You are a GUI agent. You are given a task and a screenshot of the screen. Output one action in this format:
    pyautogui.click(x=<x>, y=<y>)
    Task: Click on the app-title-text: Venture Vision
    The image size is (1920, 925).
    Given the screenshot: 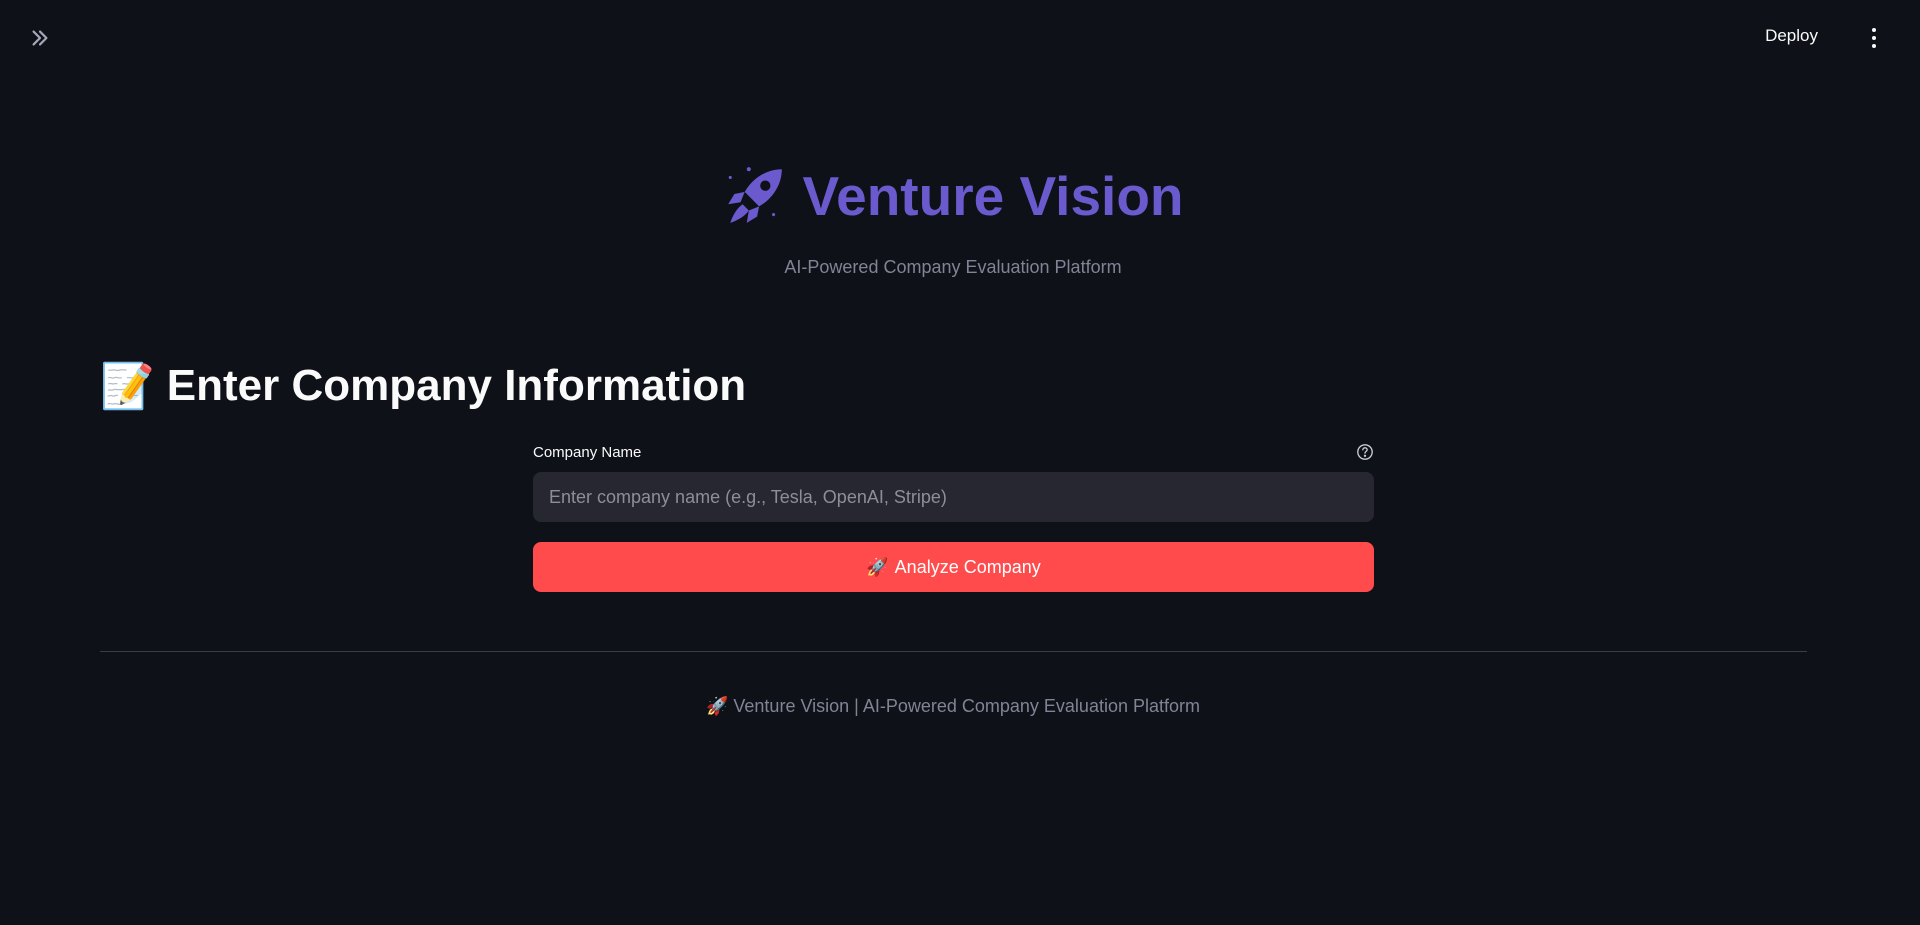 What is the action you would take?
    pyautogui.click(x=993, y=196)
    